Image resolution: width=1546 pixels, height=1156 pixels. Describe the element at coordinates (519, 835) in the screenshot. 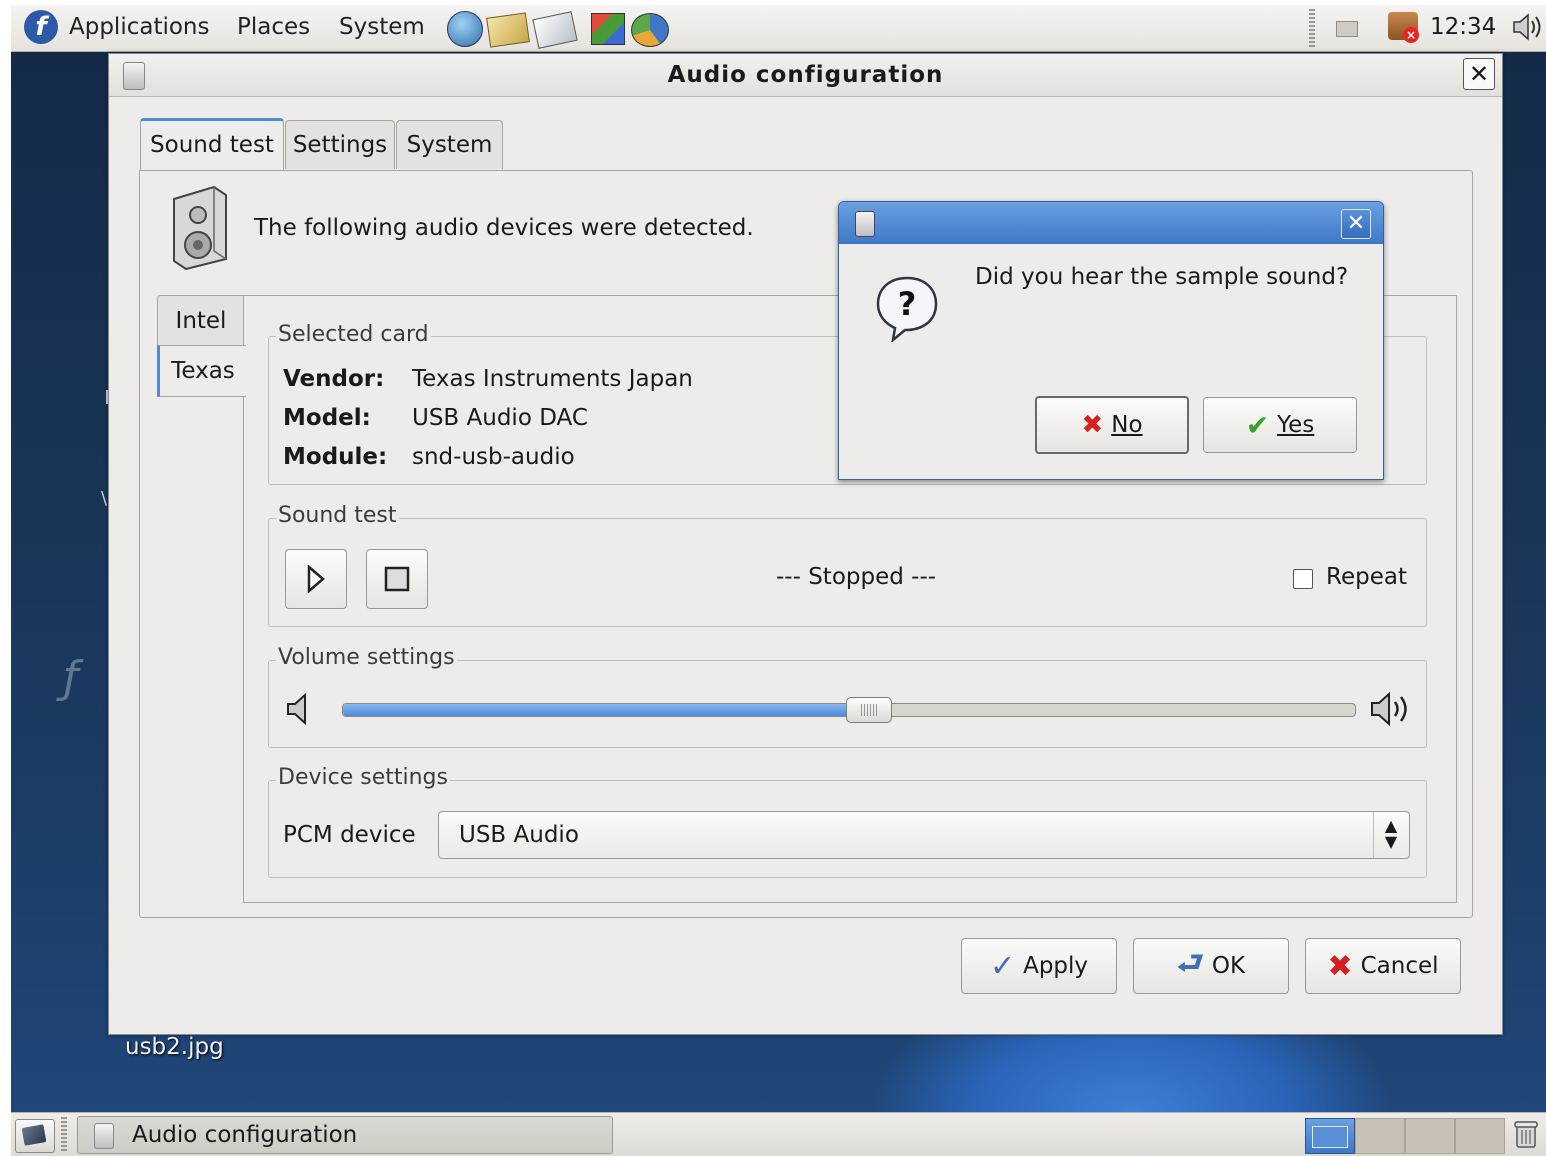

I see `pcm-device-value: USB Audio` at that location.